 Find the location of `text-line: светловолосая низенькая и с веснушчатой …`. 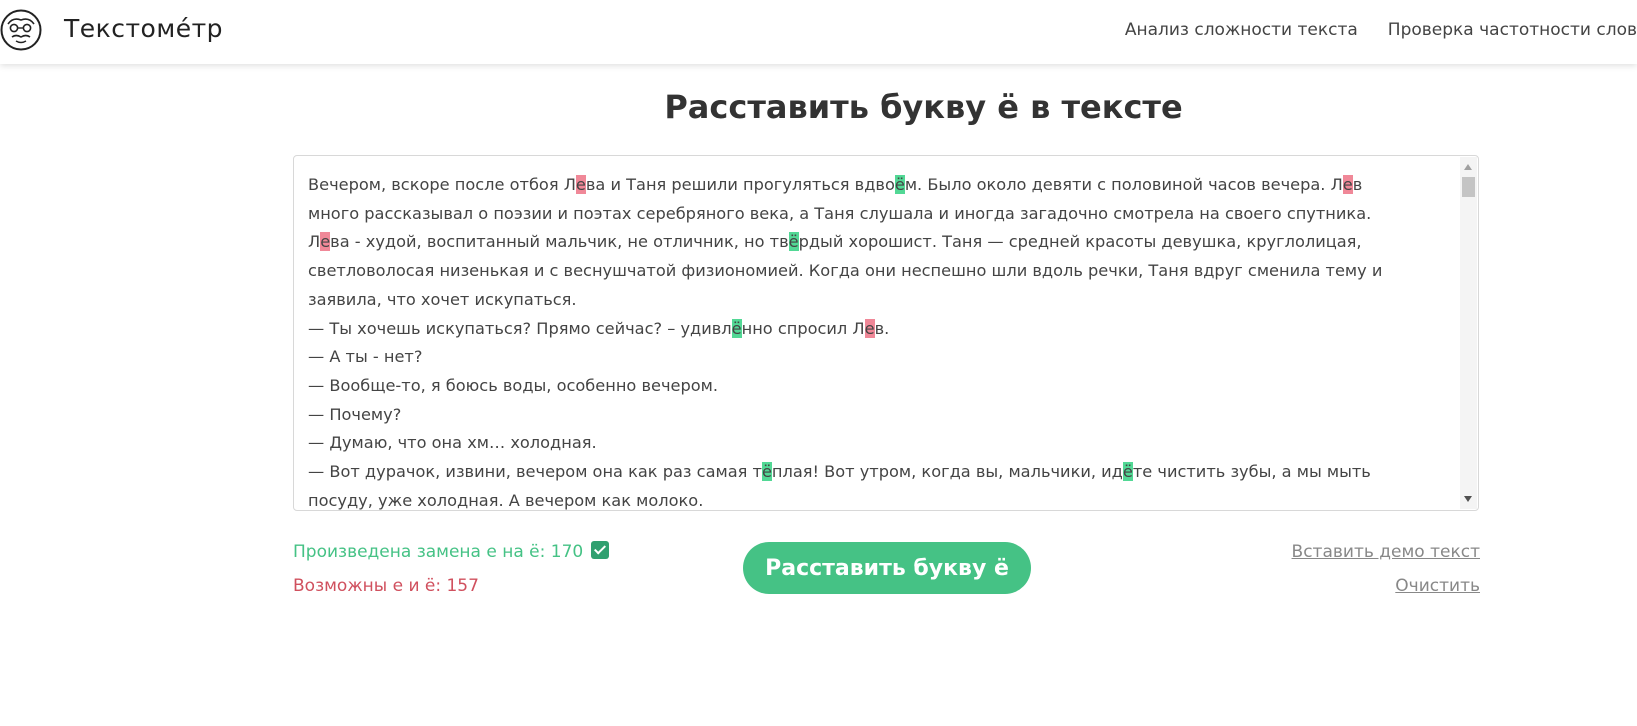

text-line: светловолосая низенькая и с веснушчатой … is located at coordinates (878, 271).